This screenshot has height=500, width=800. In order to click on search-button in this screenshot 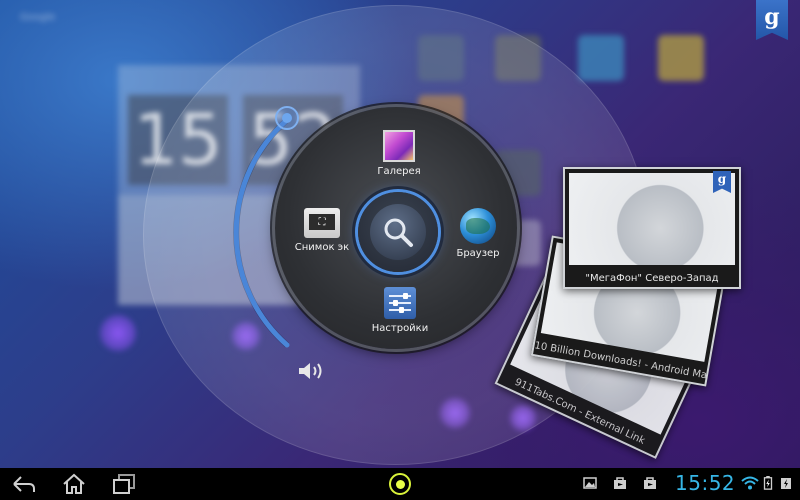, I will do `click(398, 232)`.